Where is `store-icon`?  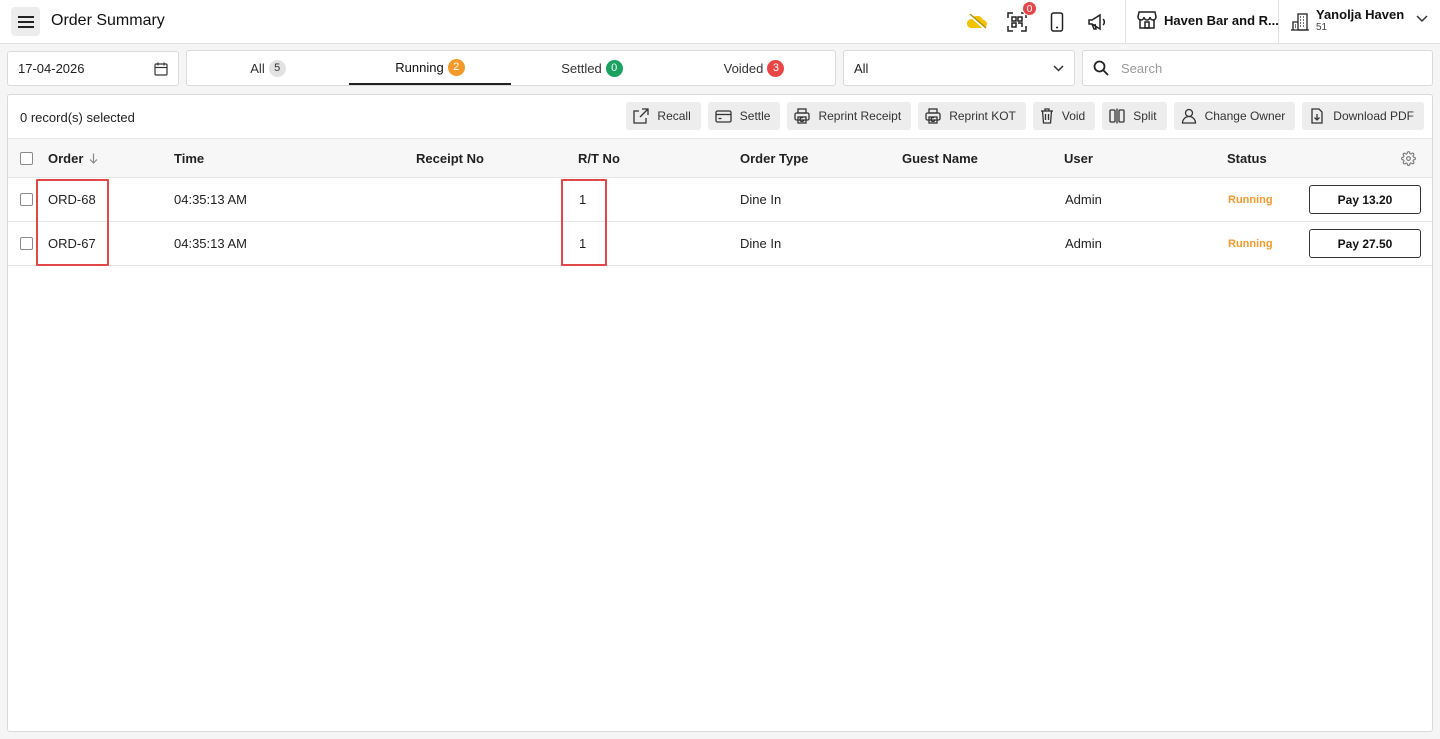
store-icon is located at coordinates (1147, 20).